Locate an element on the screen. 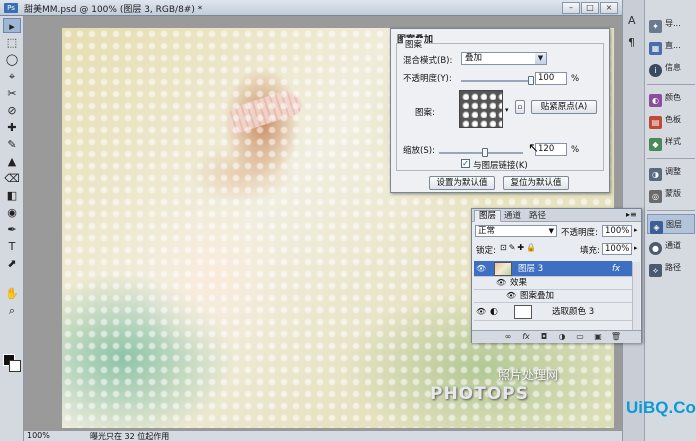 The height and width of the screenshot is (441, 696). tools-panel: ▸ ⬚ ◯ ⌖ ✂ ⊘ ✚ ✎ ▲ ⌫ ◧ ◉ ✒ T ⬈ ✋ ⌕ is located at coordinates (12, 228).